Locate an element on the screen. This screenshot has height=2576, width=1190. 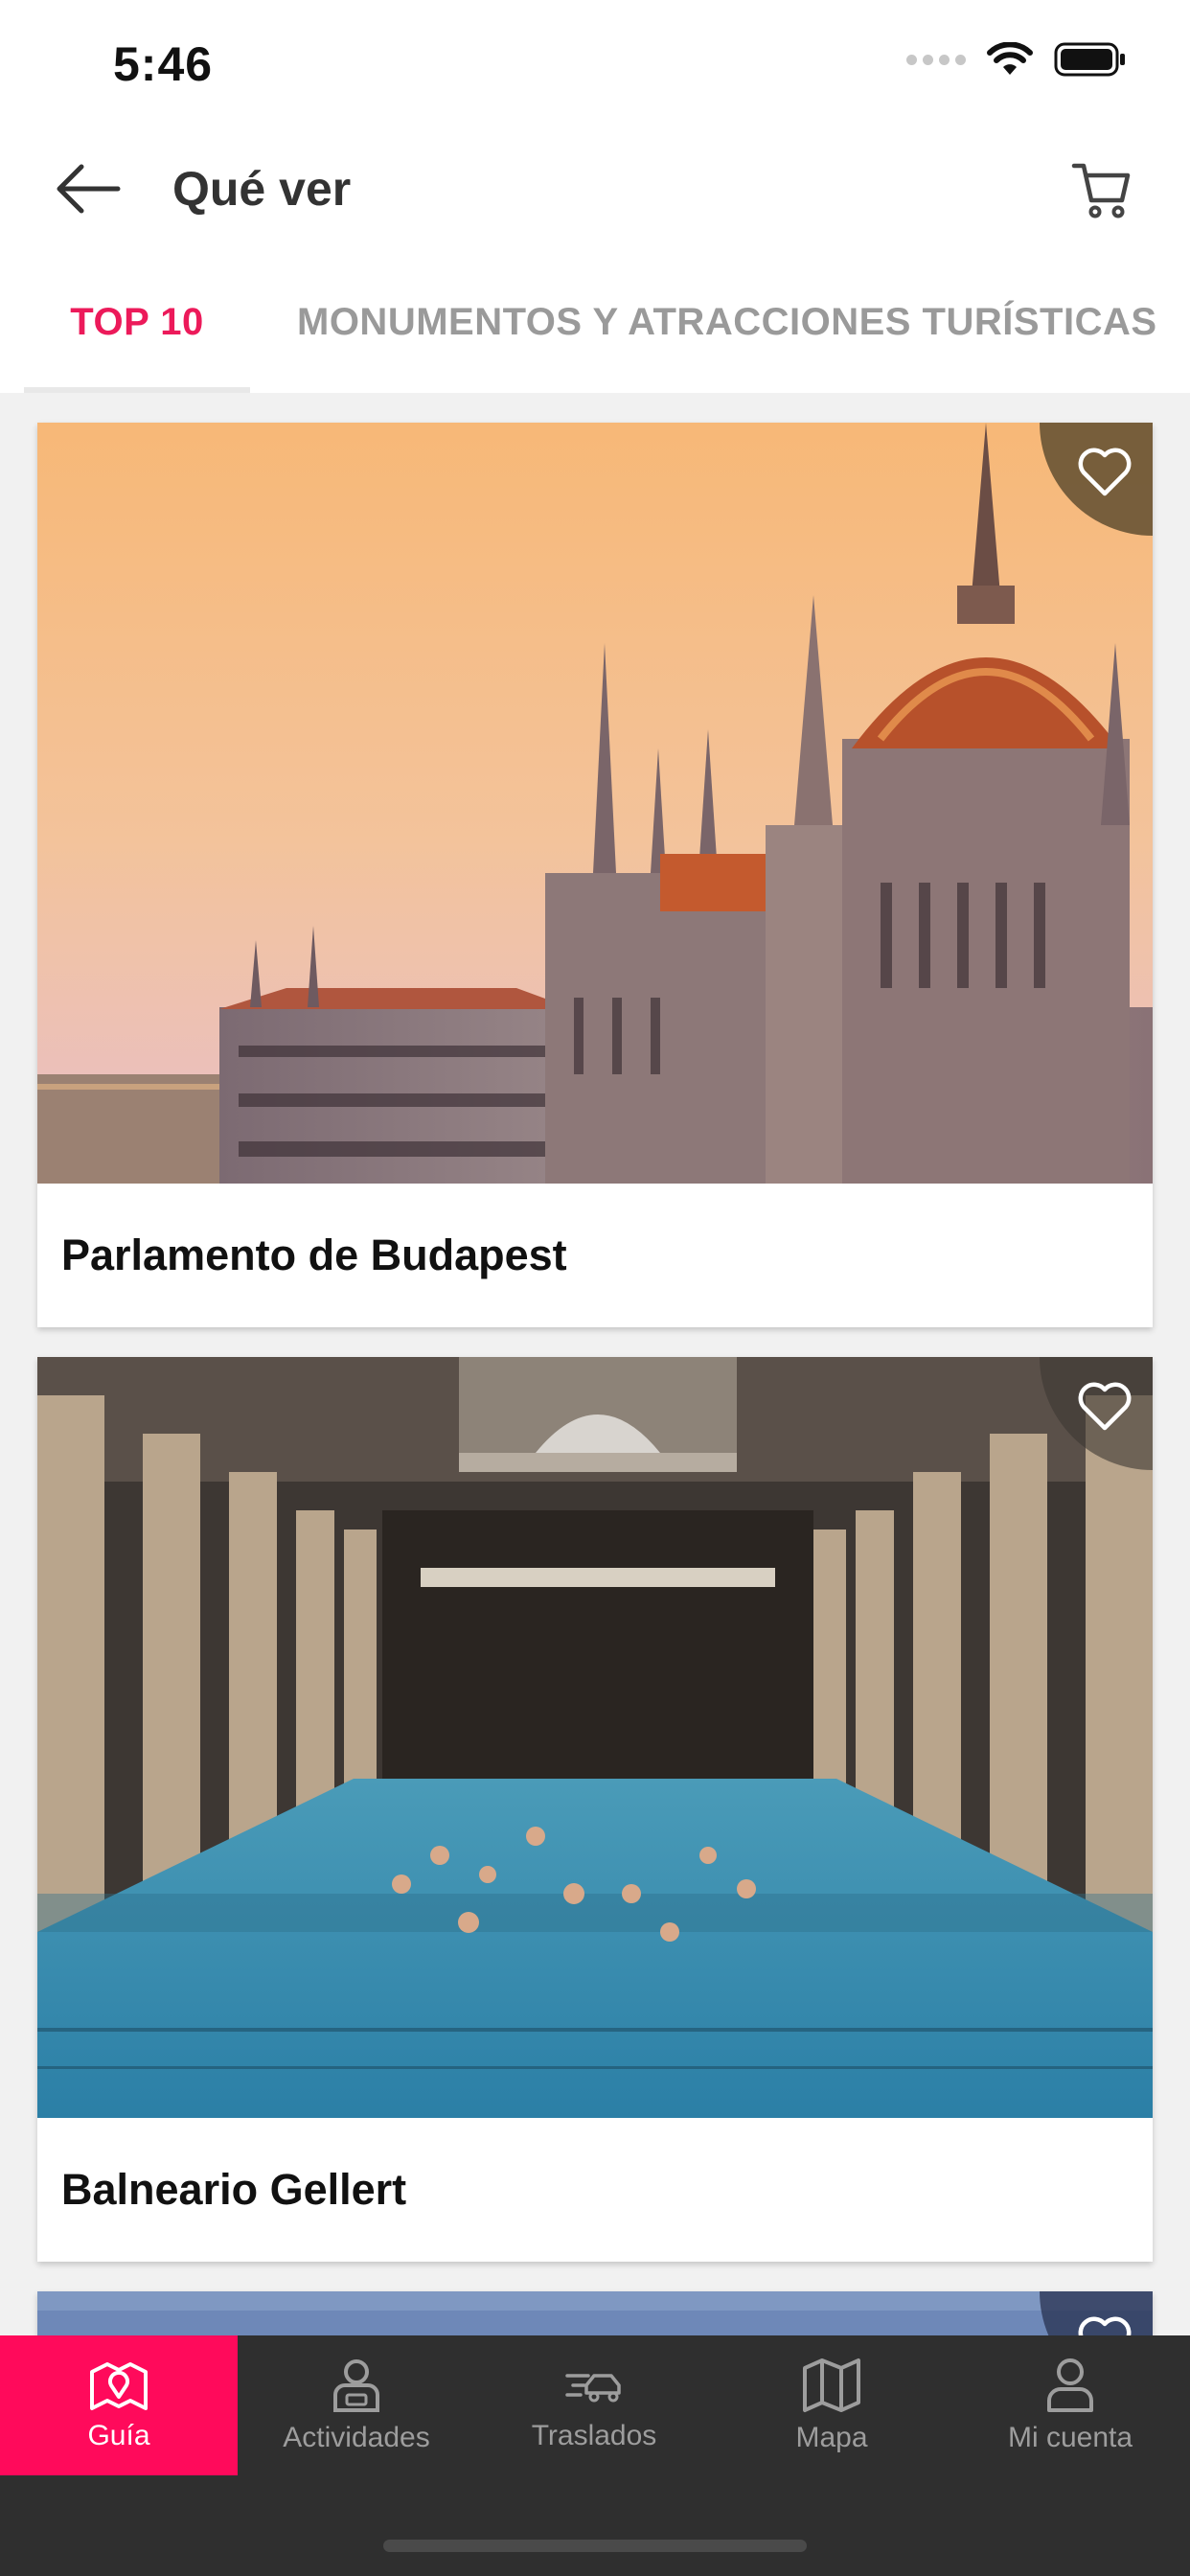
back-button is located at coordinates (88, 188).